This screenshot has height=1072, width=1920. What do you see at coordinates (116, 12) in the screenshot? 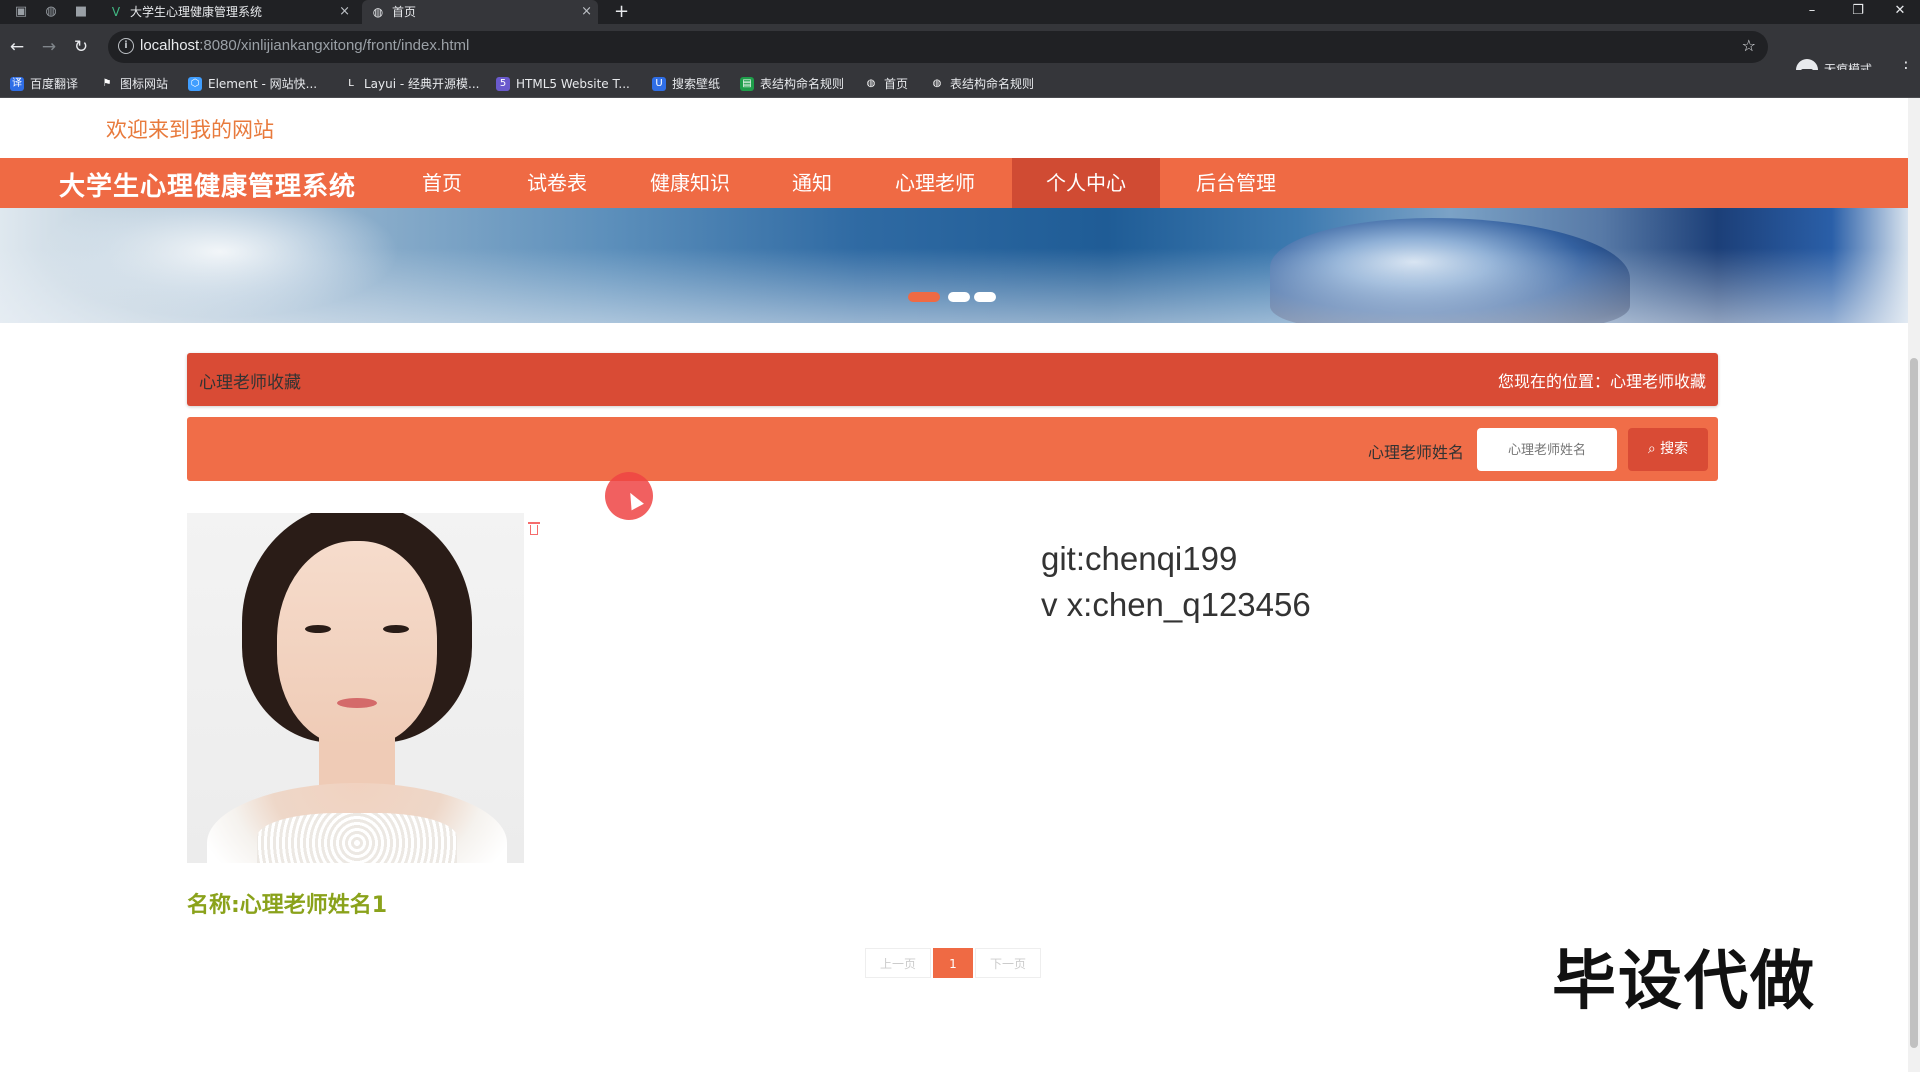
I see `vue-icon: V` at bounding box center [116, 12].